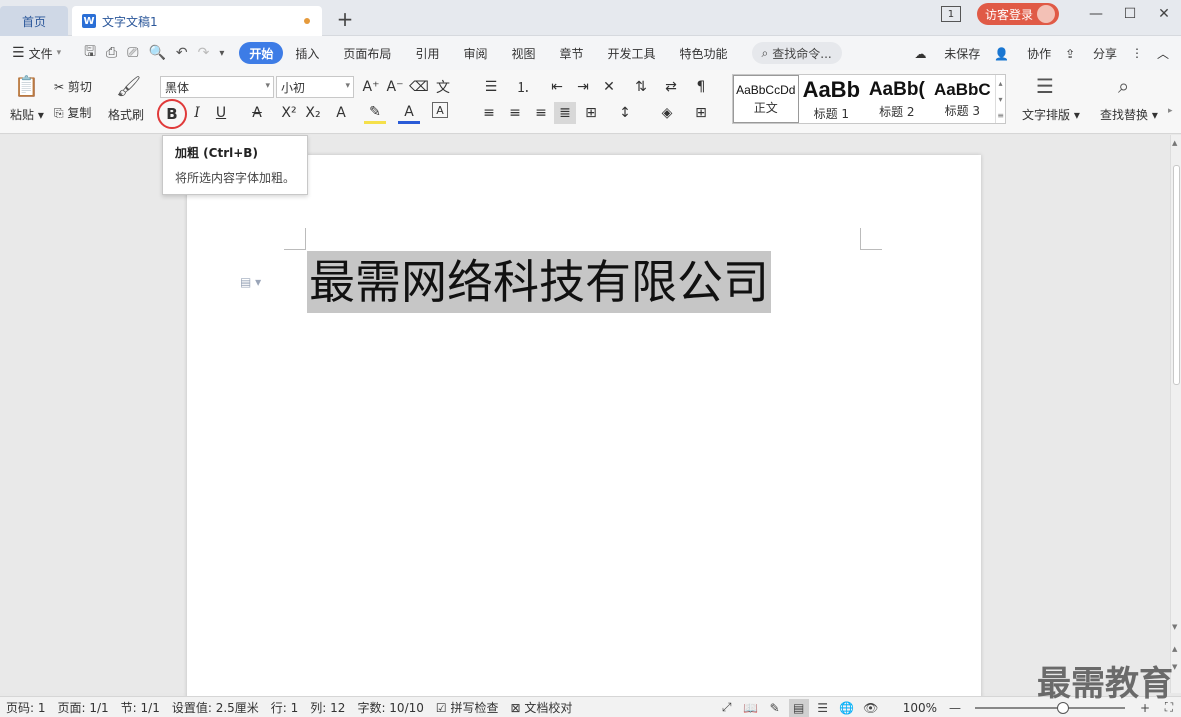 The height and width of the screenshot is (717, 1181). Describe the element at coordinates (632, 53) in the screenshot. I see `tab-developer: 开发工具` at that location.